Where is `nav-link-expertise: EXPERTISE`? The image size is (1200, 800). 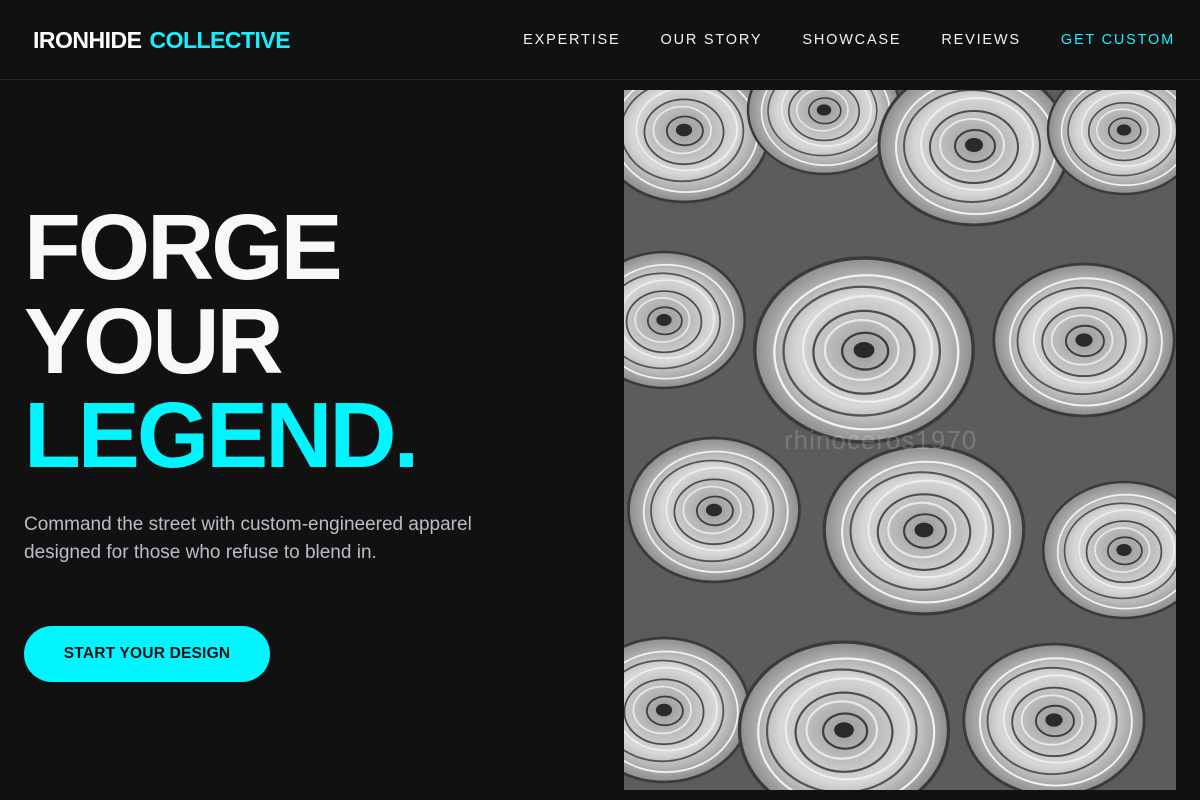
nav-link-expertise: EXPERTISE is located at coordinates (571, 40).